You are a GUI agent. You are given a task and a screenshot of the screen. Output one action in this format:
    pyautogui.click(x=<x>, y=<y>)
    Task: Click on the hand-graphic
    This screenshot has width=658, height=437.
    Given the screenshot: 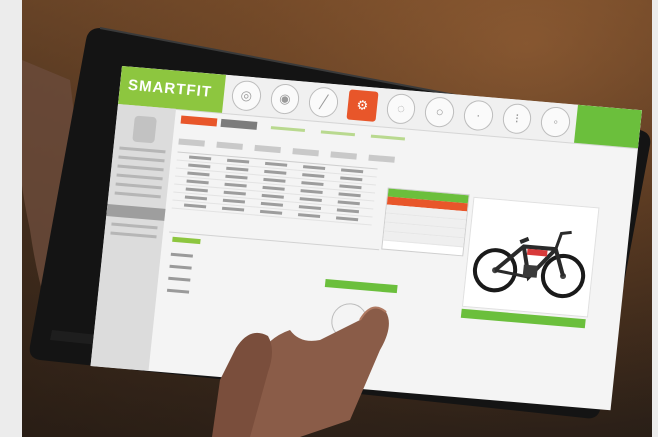 What is the action you would take?
    pyautogui.click(x=300, y=371)
    